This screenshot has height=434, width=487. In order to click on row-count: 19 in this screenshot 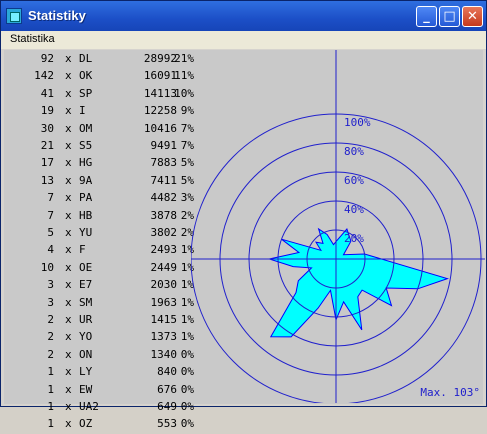, I will do `click(47, 111)`.